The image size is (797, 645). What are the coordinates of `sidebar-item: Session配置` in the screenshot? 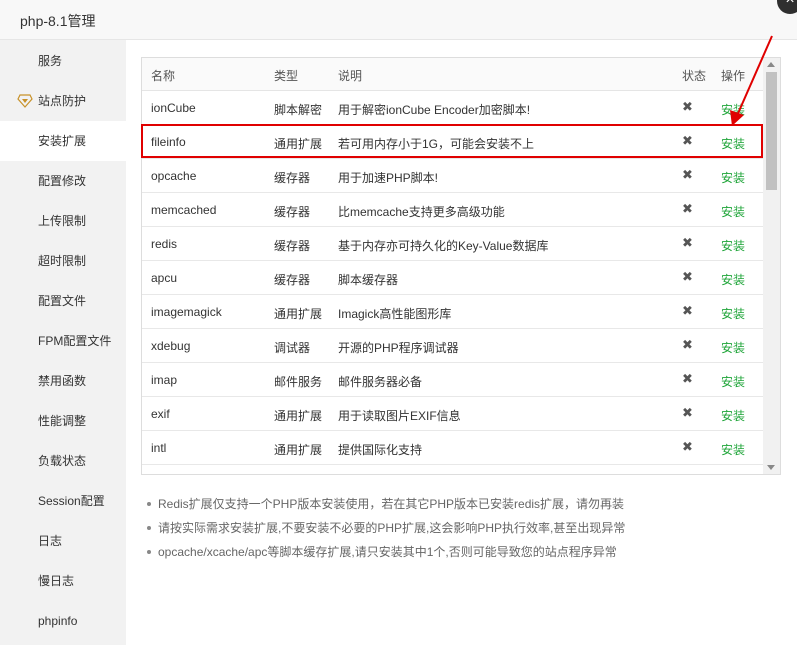 It's located at (63, 501).